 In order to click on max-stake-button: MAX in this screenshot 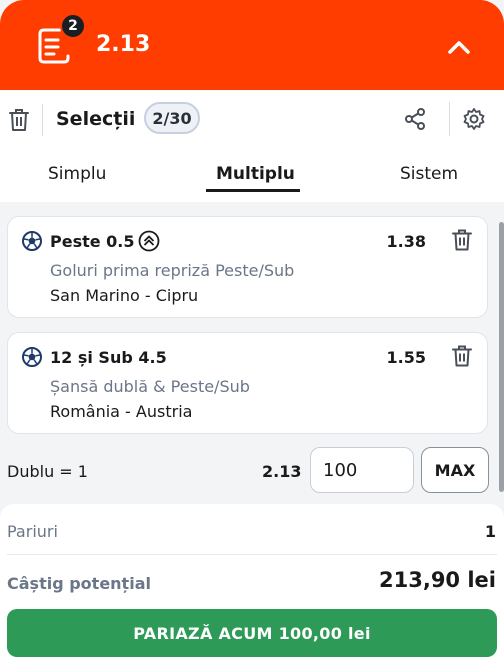, I will do `click(455, 470)`.